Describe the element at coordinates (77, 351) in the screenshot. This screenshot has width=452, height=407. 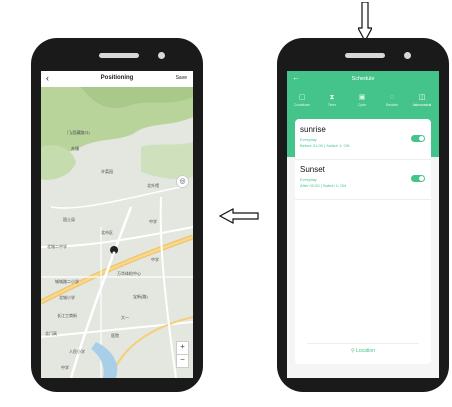
I see `map-label: 人民小学` at that location.